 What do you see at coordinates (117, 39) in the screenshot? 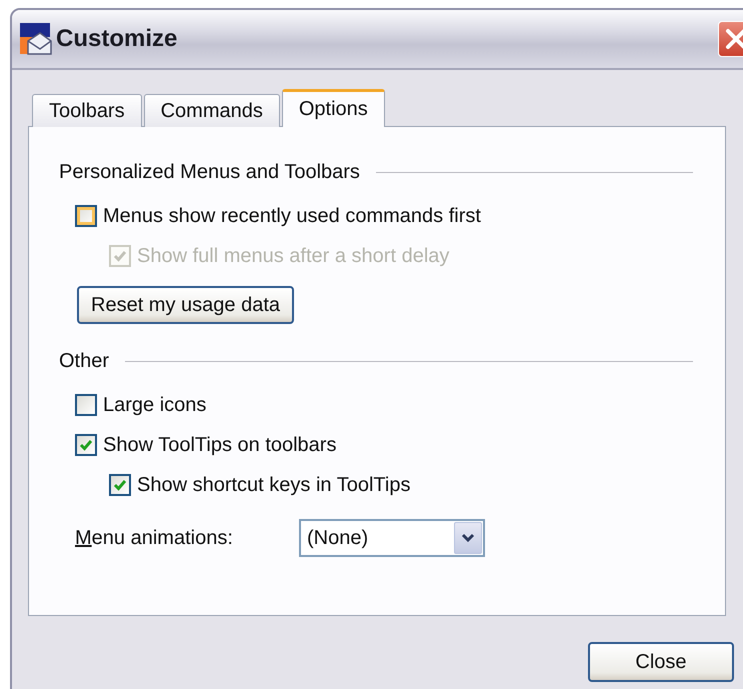
I see `window-title: Customize` at bounding box center [117, 39].